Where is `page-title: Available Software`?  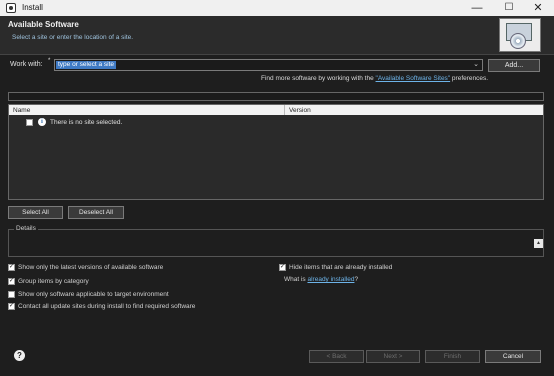
page-title: Available Software is located at coordinates (43, 24).